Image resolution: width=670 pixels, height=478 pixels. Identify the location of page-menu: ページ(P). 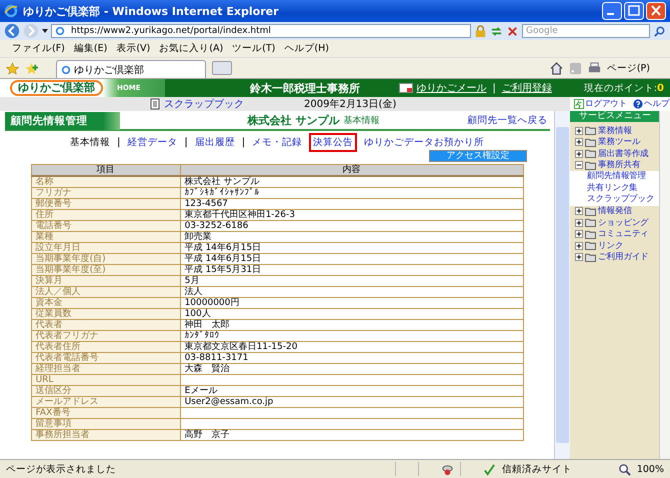
(628, 68).